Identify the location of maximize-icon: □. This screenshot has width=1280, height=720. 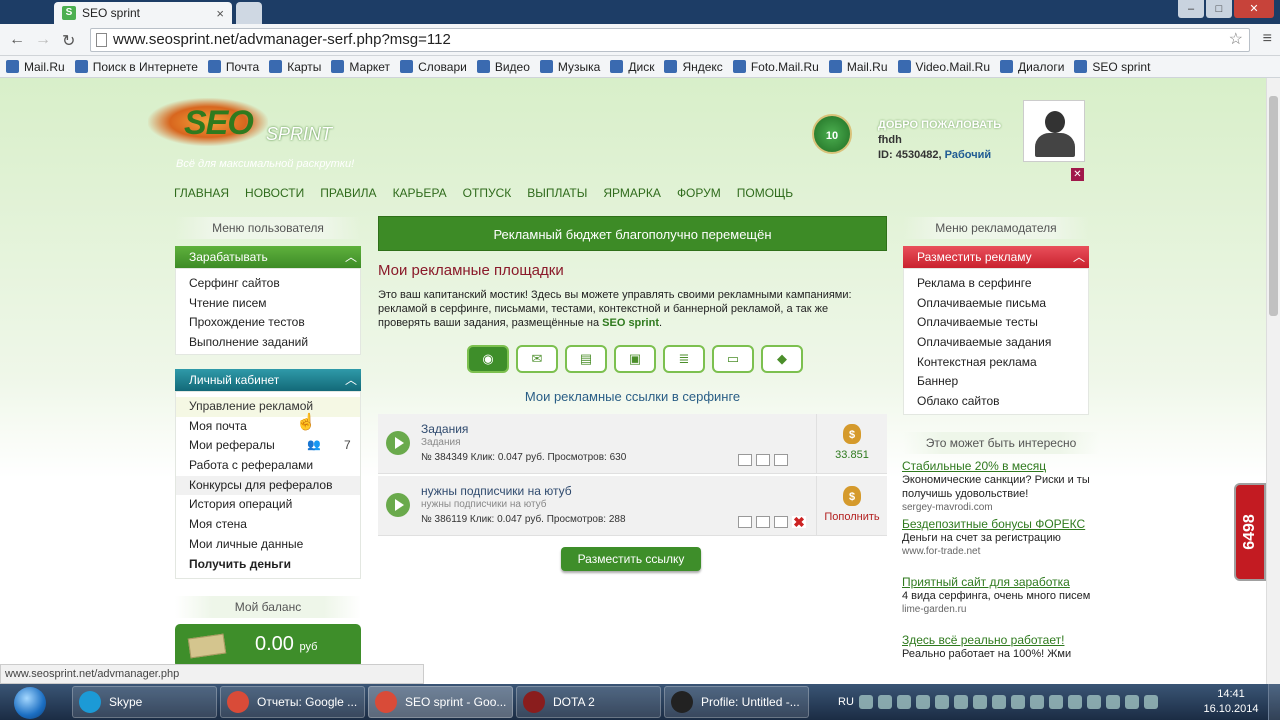
(1219, 9).